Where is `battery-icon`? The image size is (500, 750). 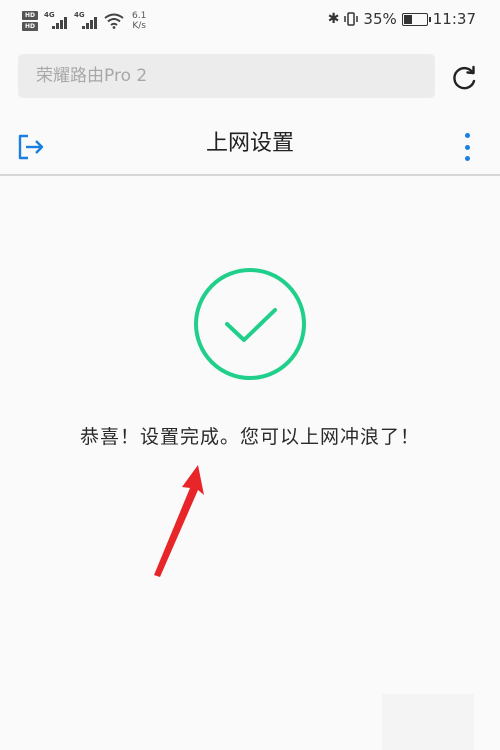 battery-icon is located at coordinates (416, 19).